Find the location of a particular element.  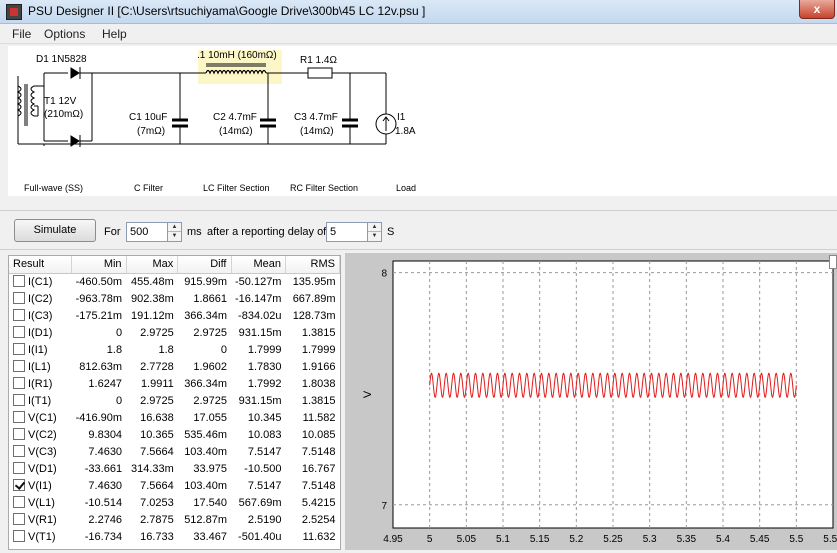

simulate-button: Simulate is located at coordinates (55, 230).